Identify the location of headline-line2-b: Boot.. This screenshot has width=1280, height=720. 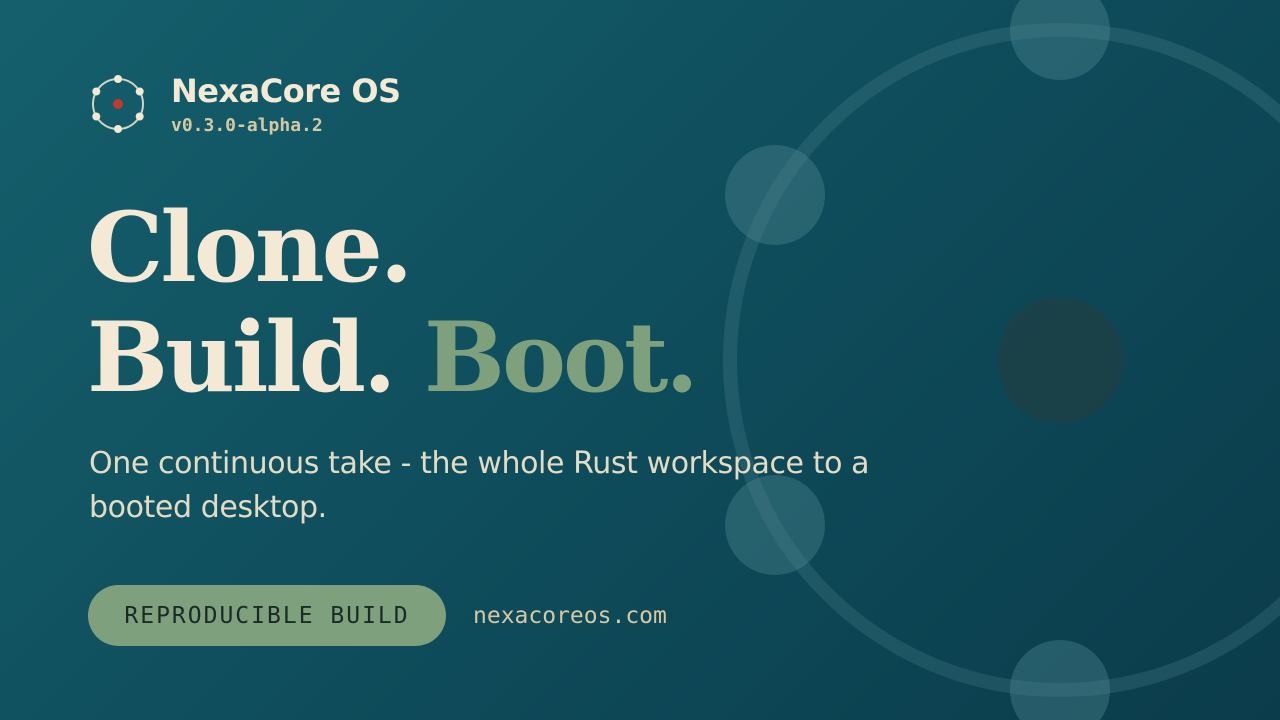
(561, 357).